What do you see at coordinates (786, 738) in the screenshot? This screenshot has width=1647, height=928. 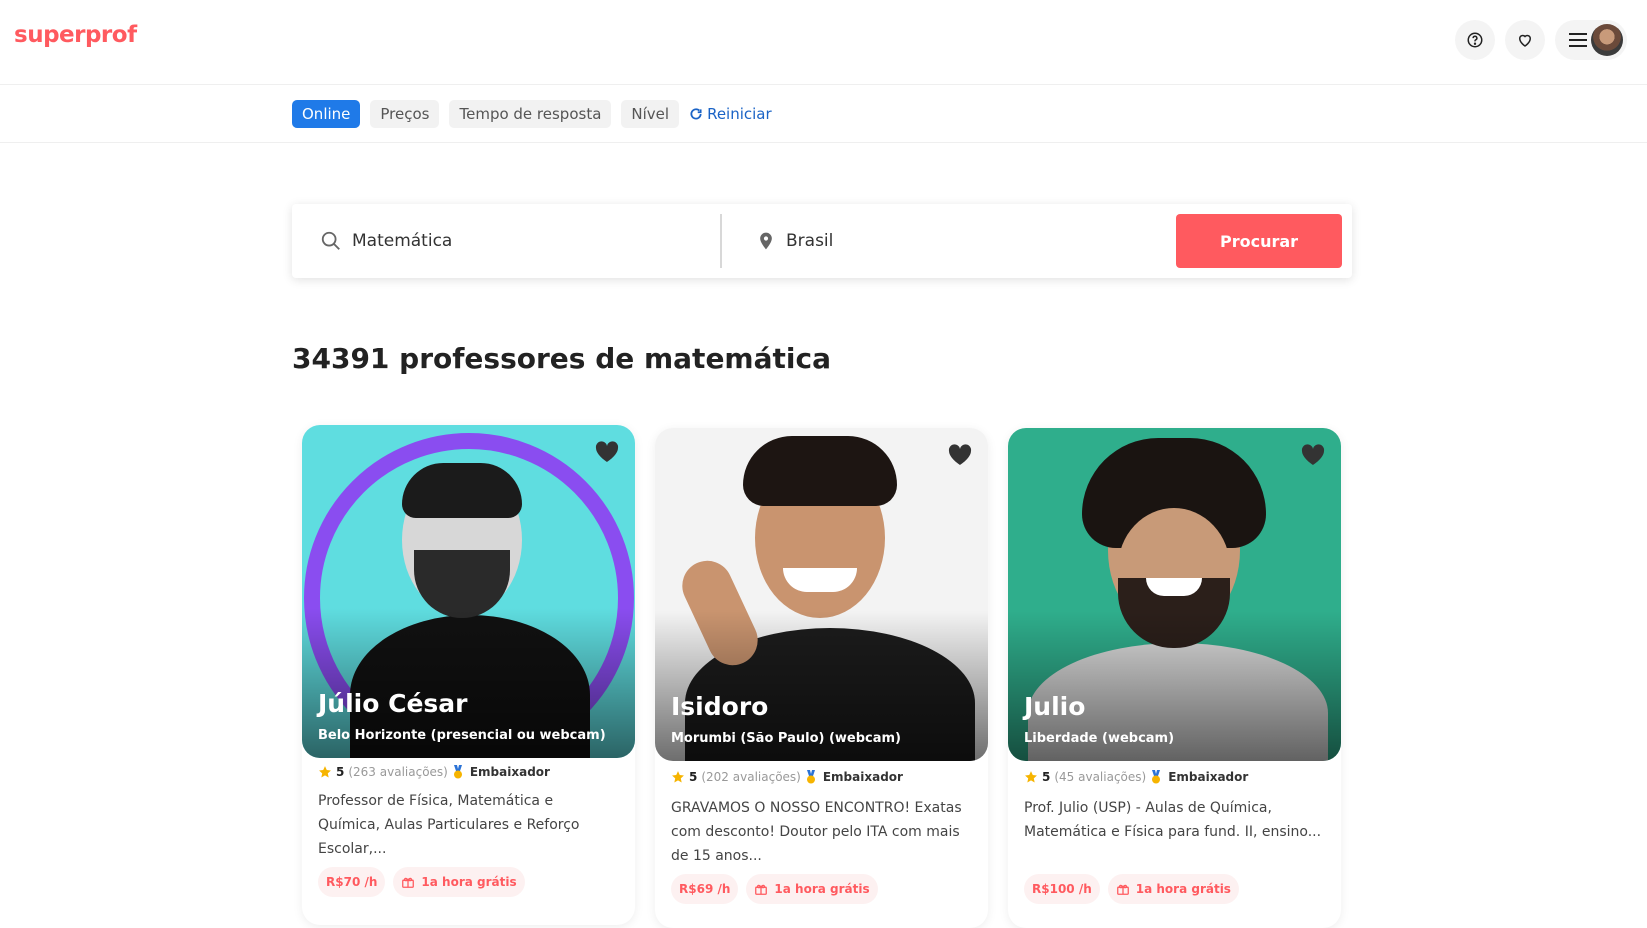 I see `teacher-location: Morumbi (São Paulo) (webcam)` at bounding box center [786, 738].